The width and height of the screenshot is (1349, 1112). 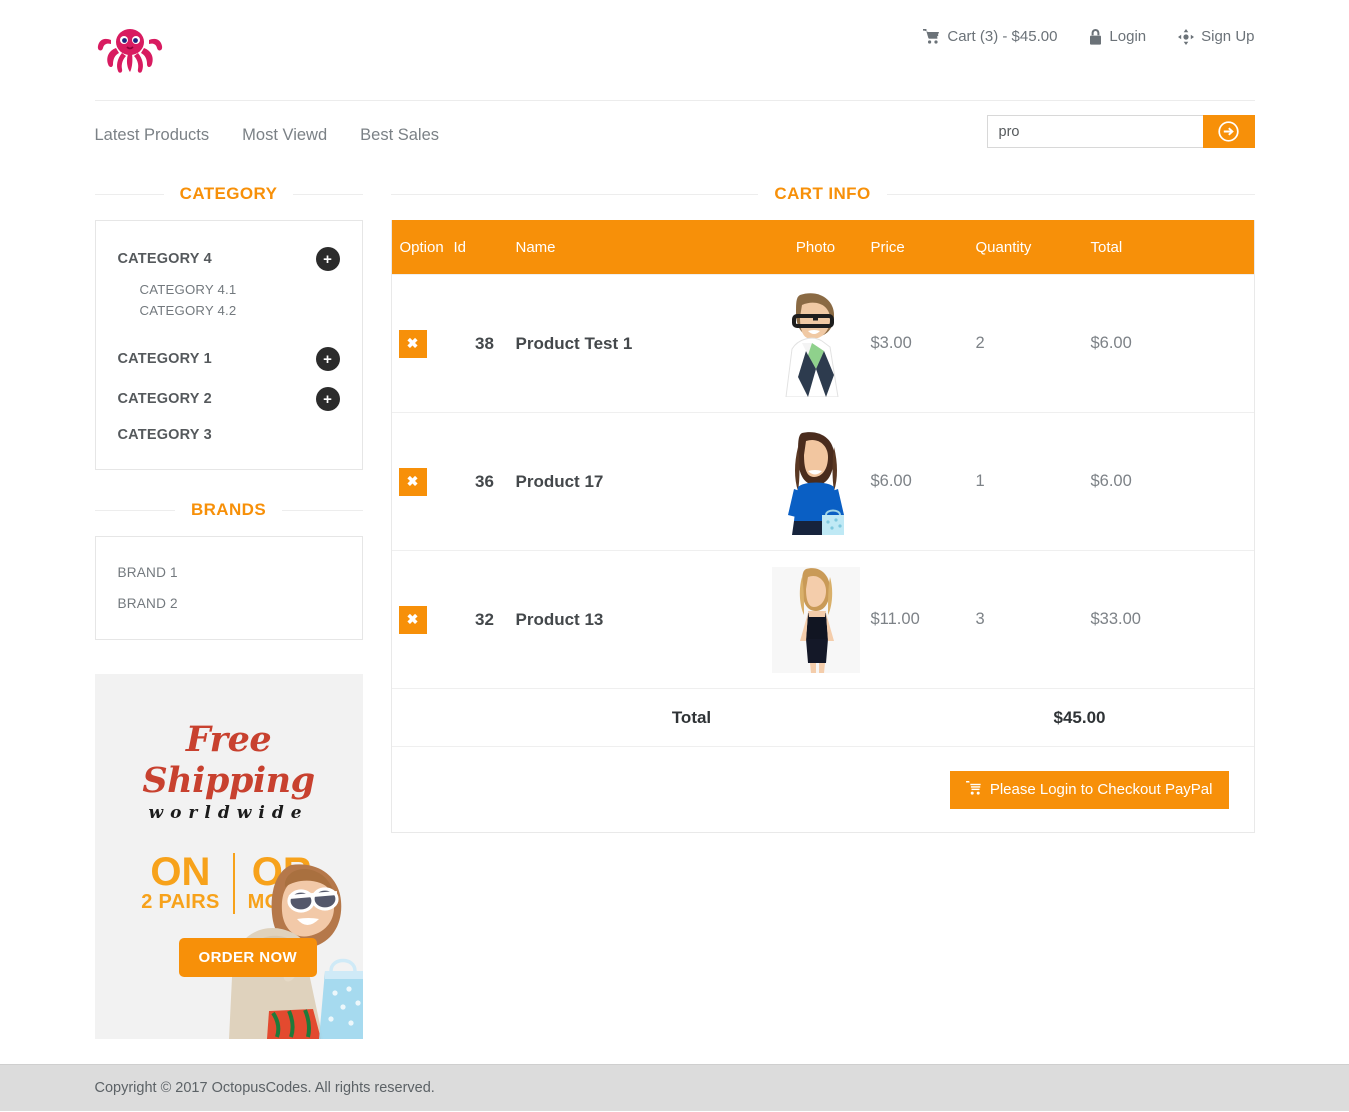 What do you see at coordinates (895, 619) in the screenshot?
I see `cell-price: $11.00` at bounding box center [895, 619].